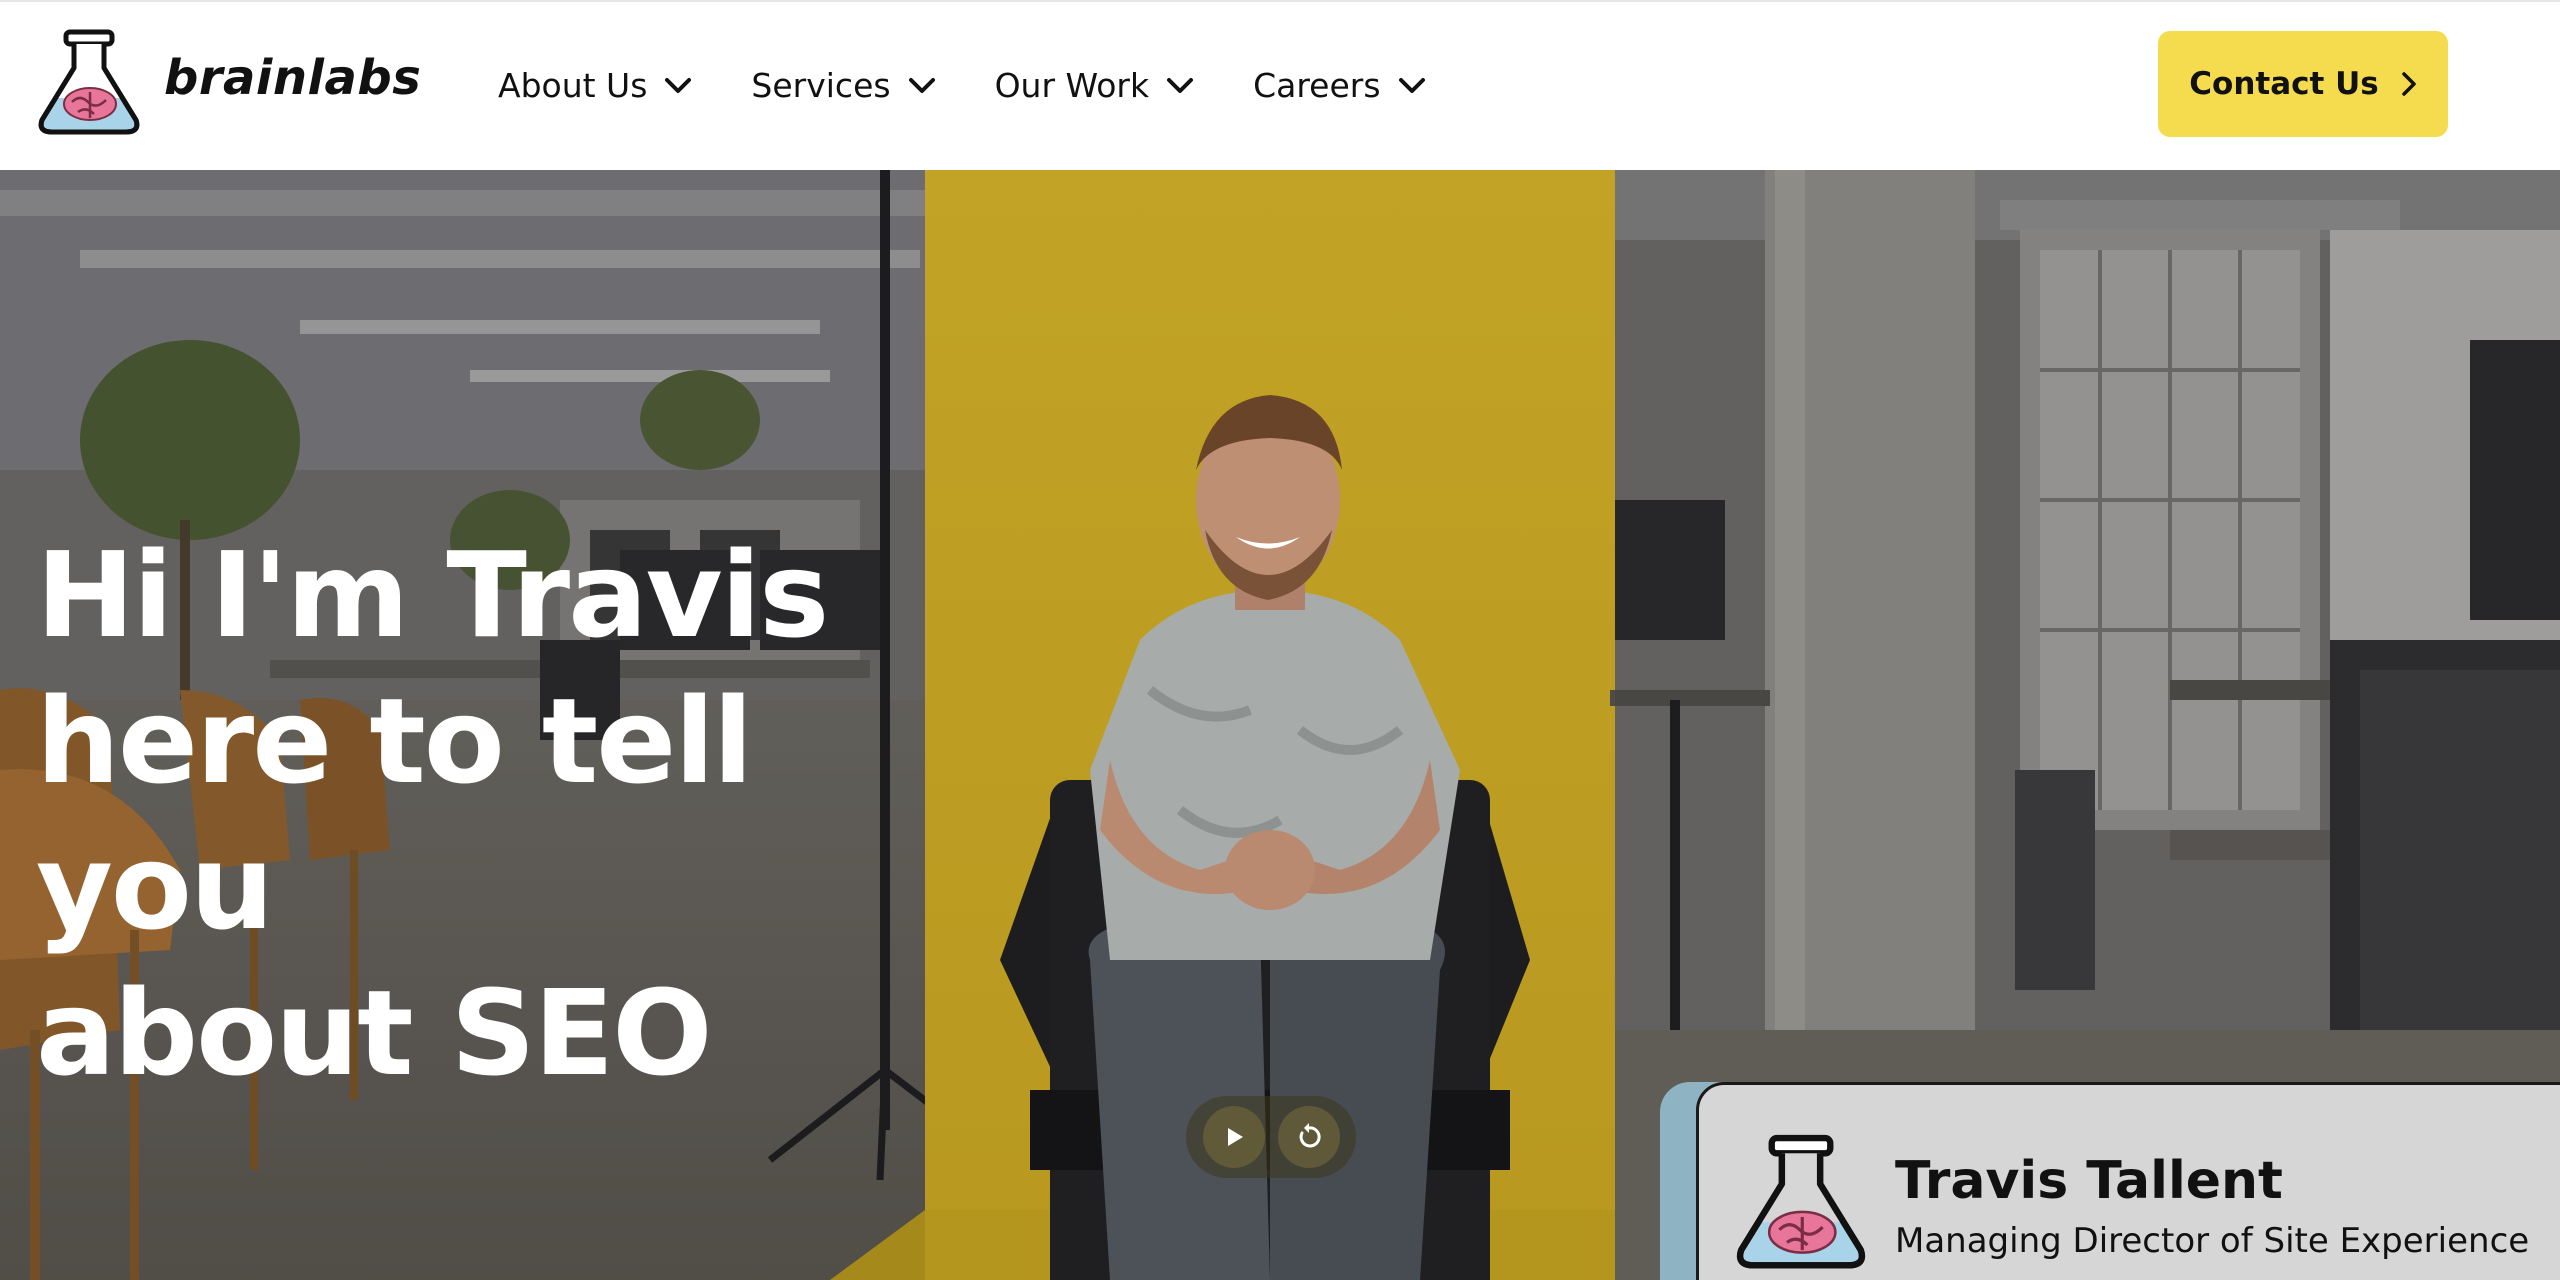  I want to click on contact-us-button: Contact Us, so click(2303, 84).